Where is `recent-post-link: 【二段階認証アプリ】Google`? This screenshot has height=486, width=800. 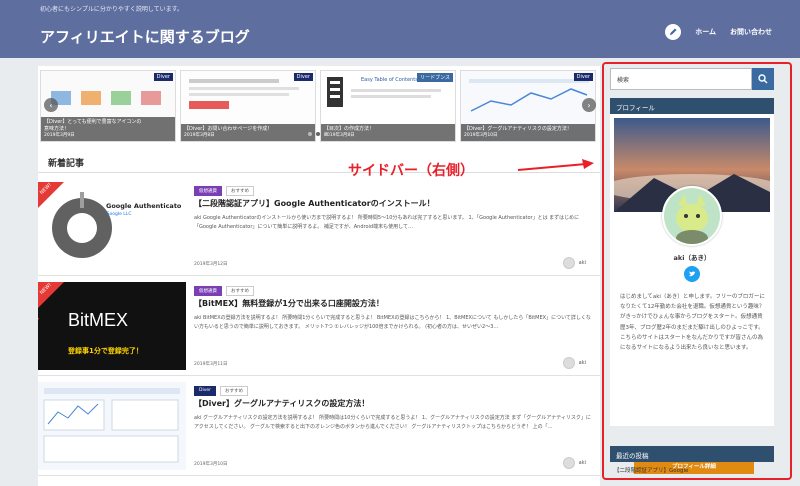
recent-post-link: 【二段階認証アプリ】Google is located at coordinates (692, 470).